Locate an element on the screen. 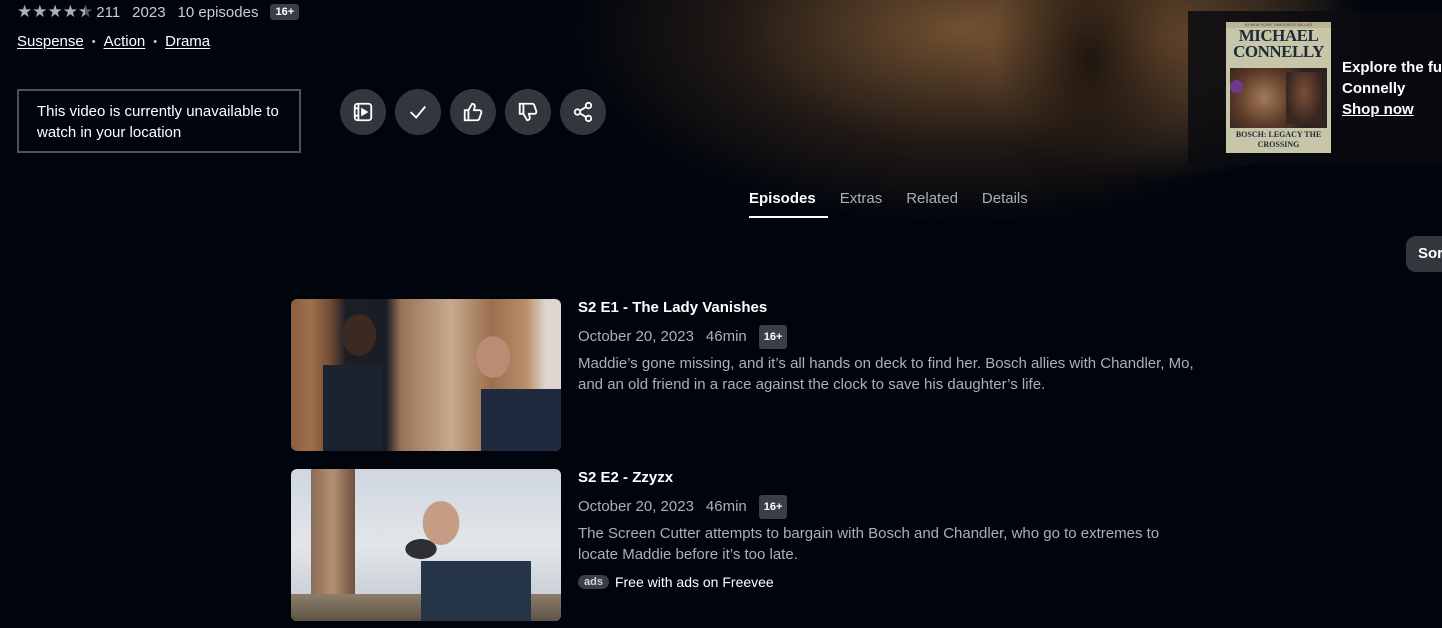  hero-image is located at coordinates (1090, 100).